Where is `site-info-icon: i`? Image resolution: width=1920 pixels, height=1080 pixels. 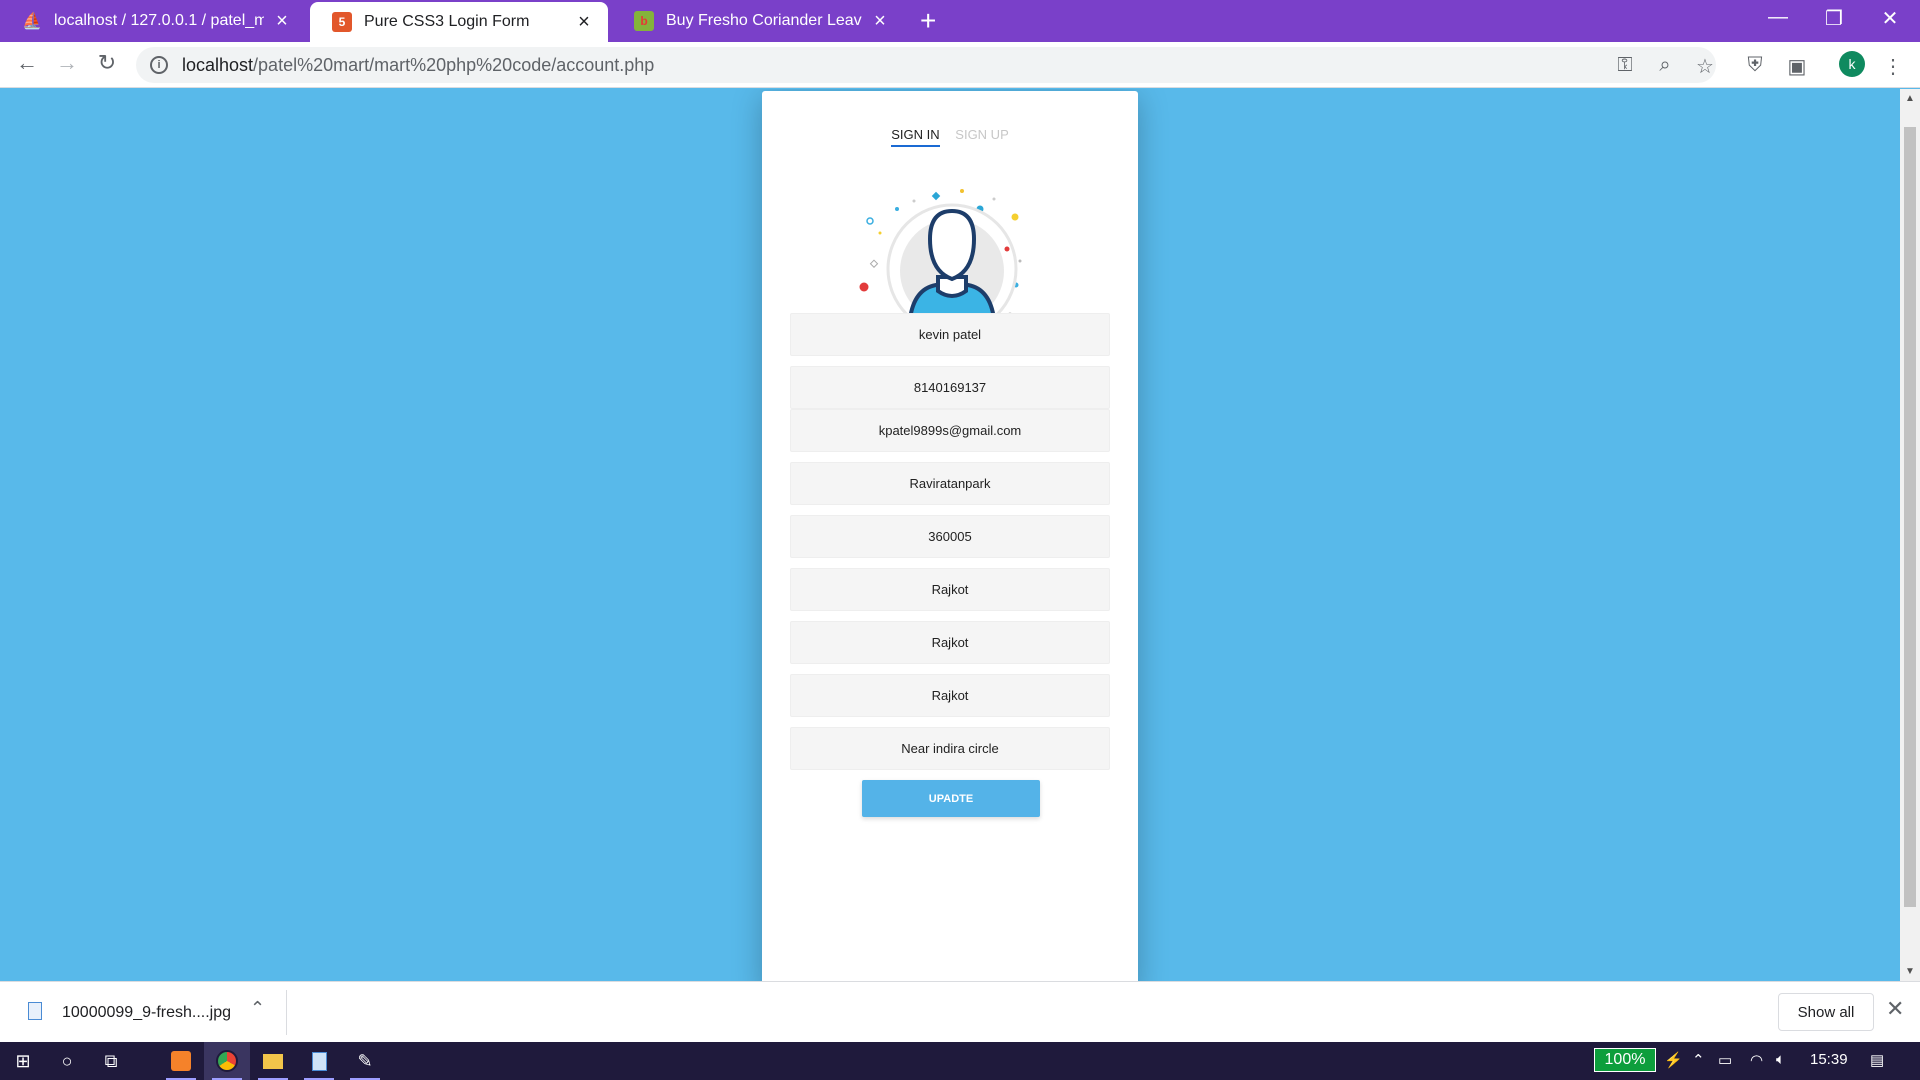
site-info-icon: i is located at coordinates (159, 65).